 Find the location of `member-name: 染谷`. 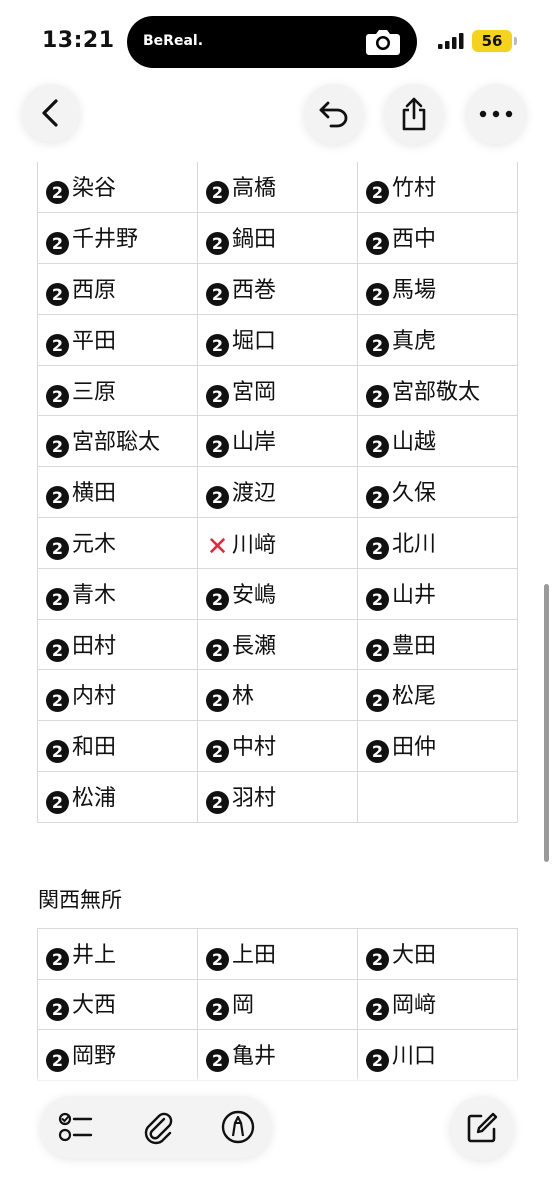

member-name: 染谷 is located at coordinates (94, 189).